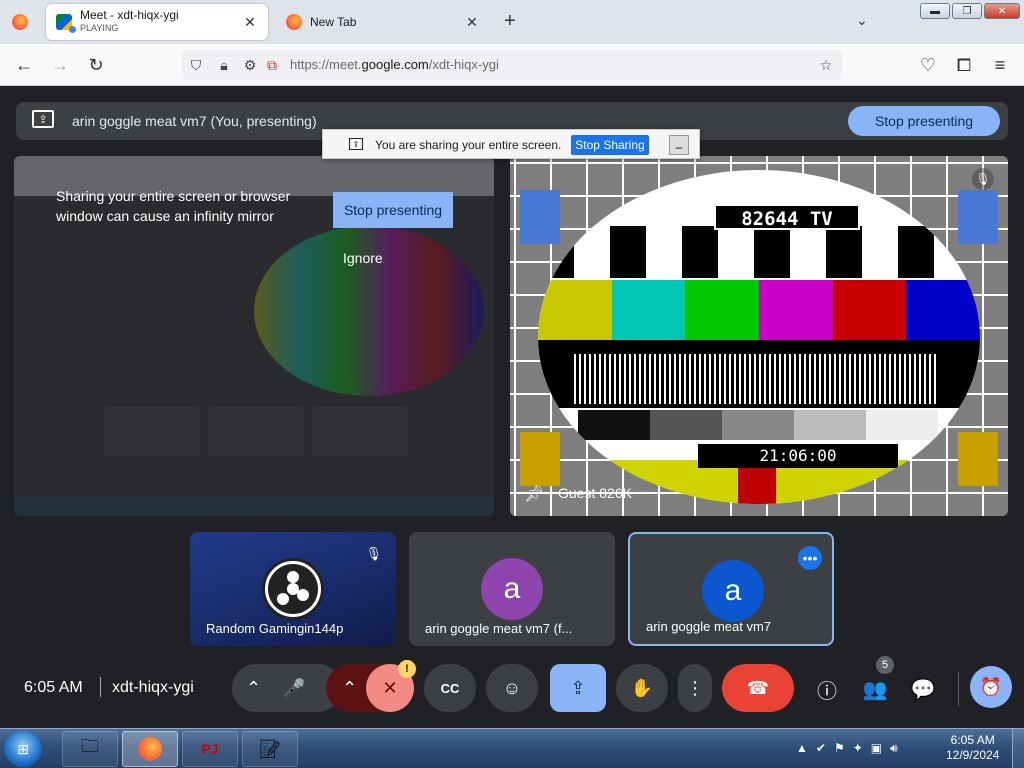 The width and height of the screenshot is (1024, 768). What do you see at coordinates (802, 748) in the screenshot?
I see `show-hidden-icons-icon: ▲` at bounding box center [802, 748].